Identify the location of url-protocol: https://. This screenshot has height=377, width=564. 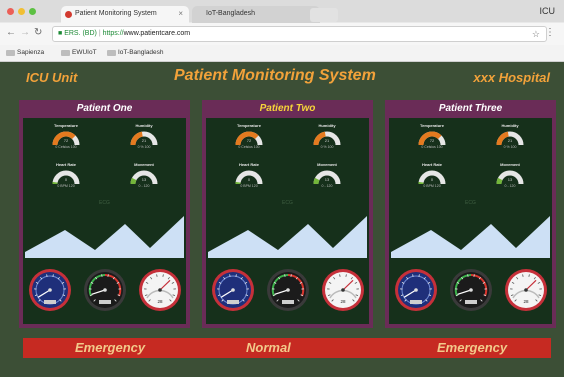
(113, 33).